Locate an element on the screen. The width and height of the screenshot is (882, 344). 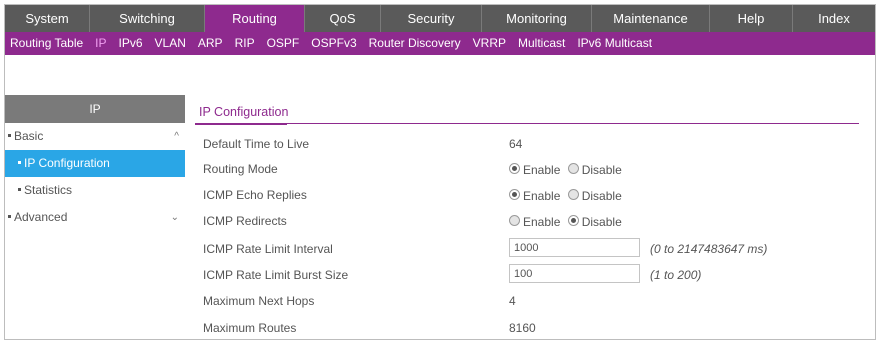
sub-nav-ospf: OSPF is located at coordinates (283, 43).